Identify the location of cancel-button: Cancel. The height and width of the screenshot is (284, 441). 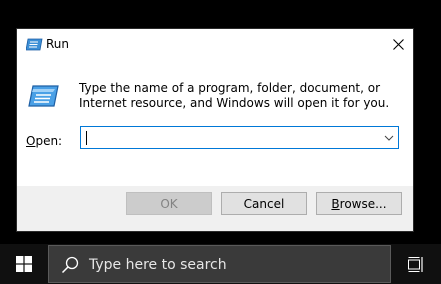
(264, 203).